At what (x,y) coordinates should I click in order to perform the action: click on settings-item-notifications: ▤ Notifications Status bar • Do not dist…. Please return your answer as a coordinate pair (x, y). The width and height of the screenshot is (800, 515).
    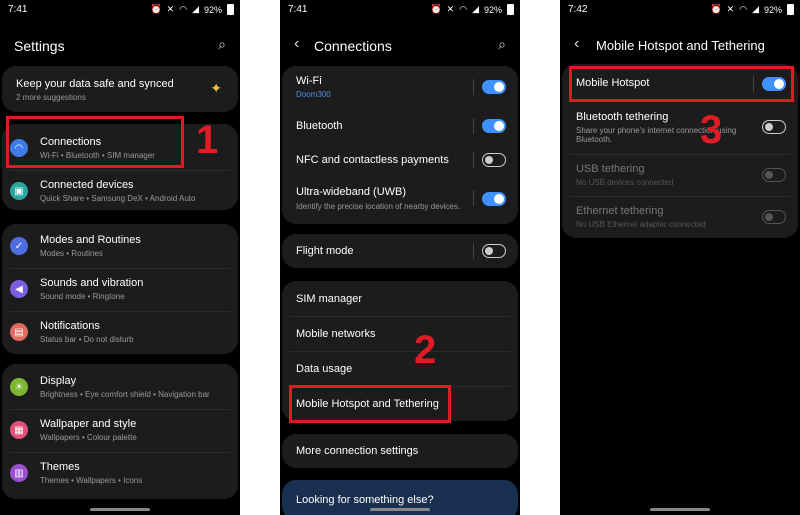
    Looking at the image, I should click on (120, 334).